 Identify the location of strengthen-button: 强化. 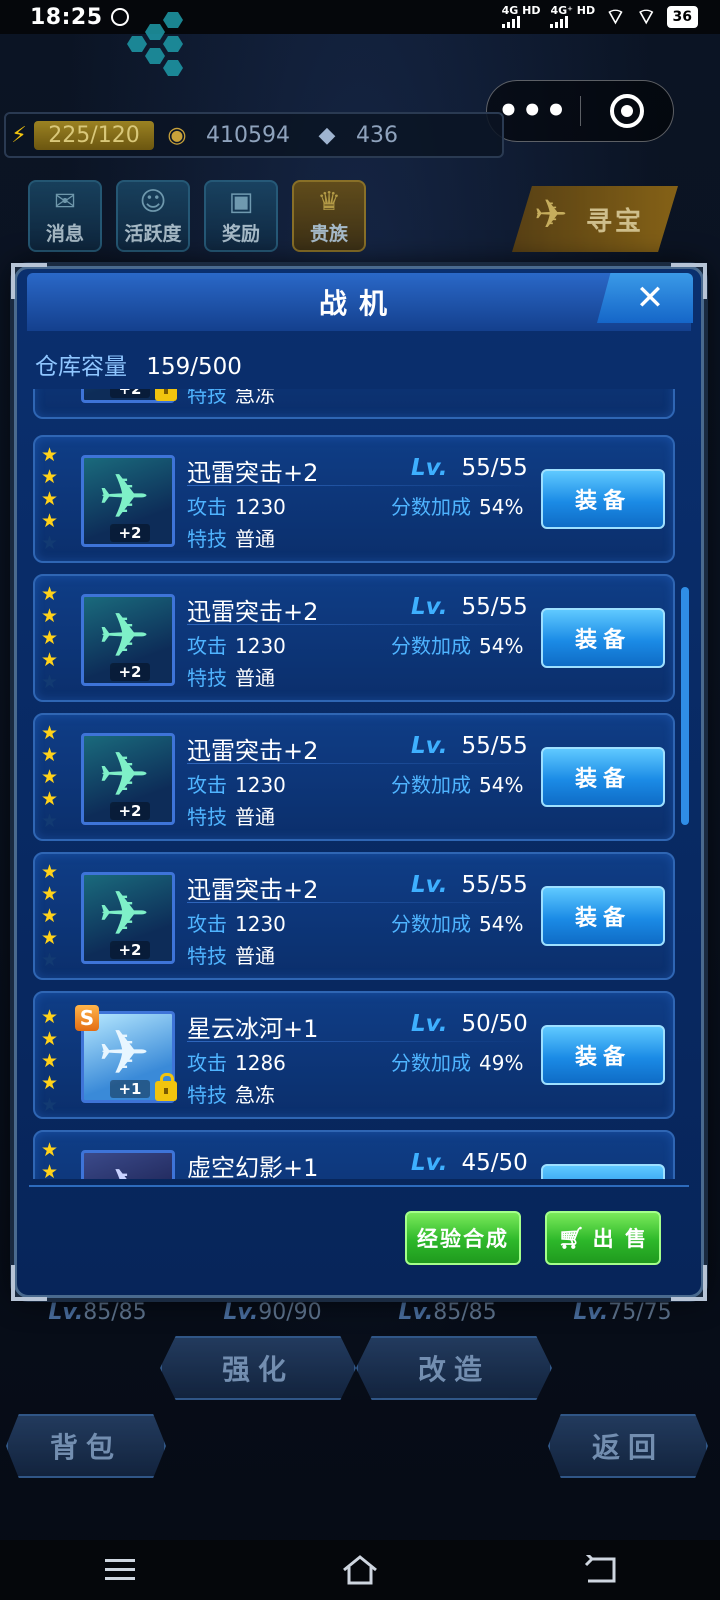
(258, 1368).